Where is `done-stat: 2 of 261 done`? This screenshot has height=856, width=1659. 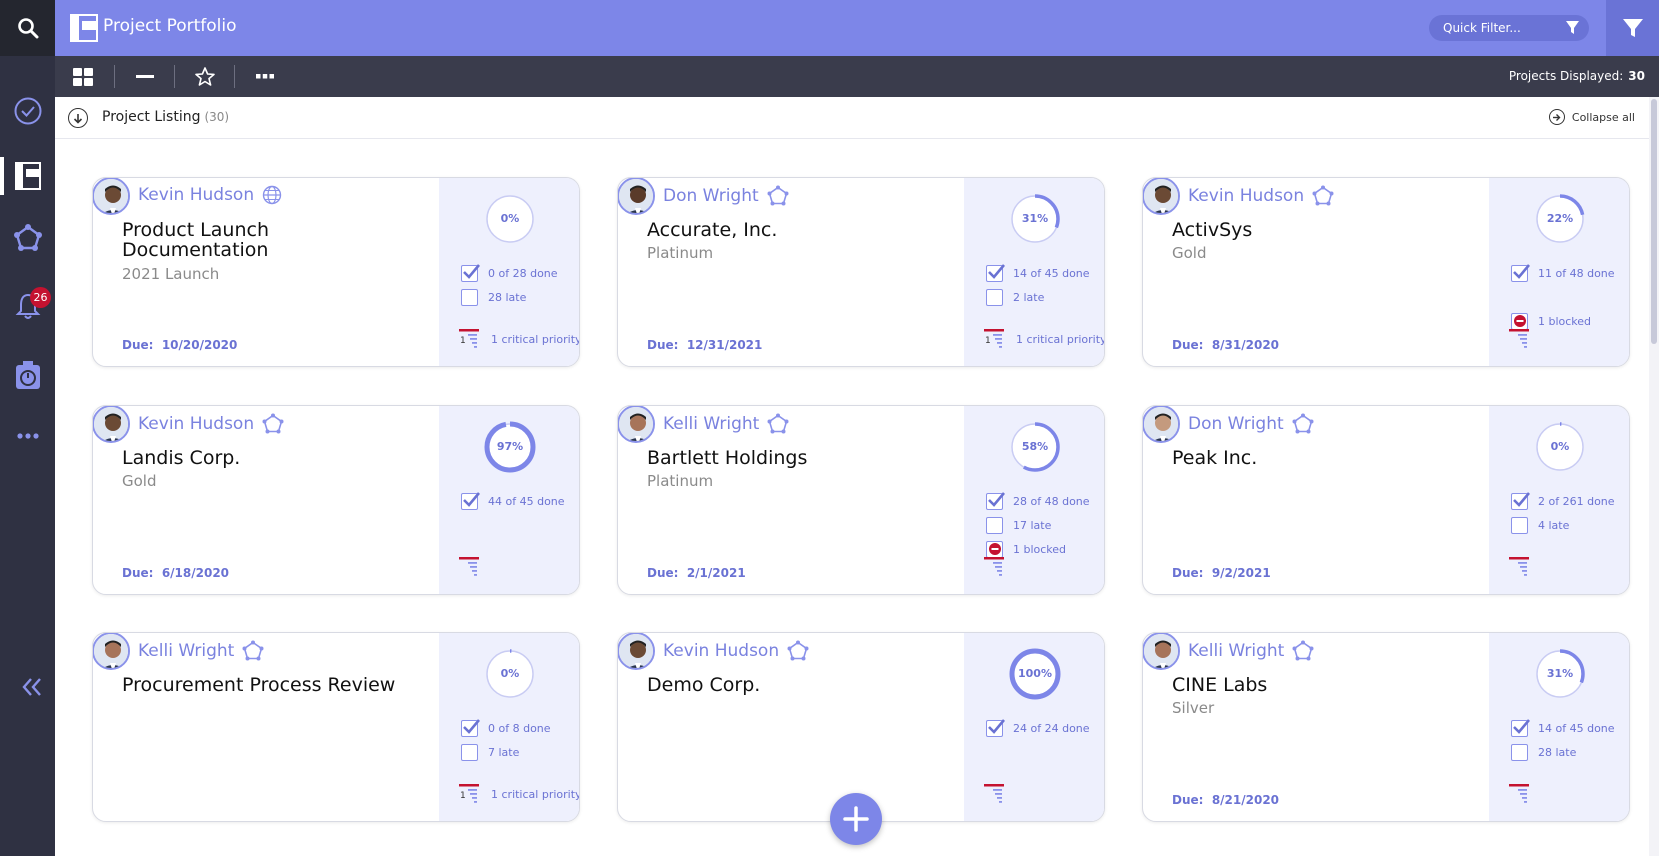 done-stat: 2 of 261 done is located at coordinates (1563, 500).